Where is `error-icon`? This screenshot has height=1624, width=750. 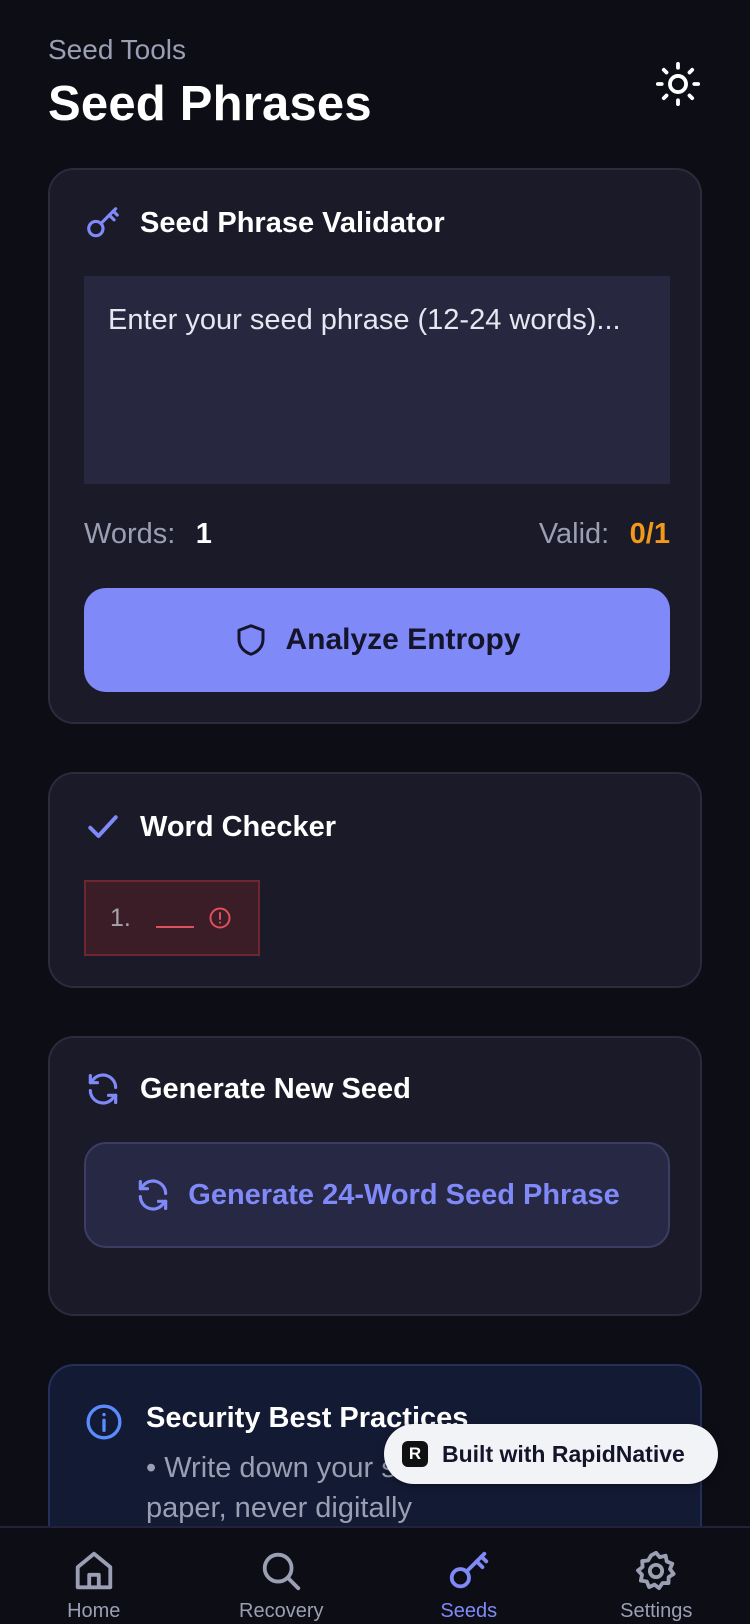
error-icon is located at coordinates (220, 918).